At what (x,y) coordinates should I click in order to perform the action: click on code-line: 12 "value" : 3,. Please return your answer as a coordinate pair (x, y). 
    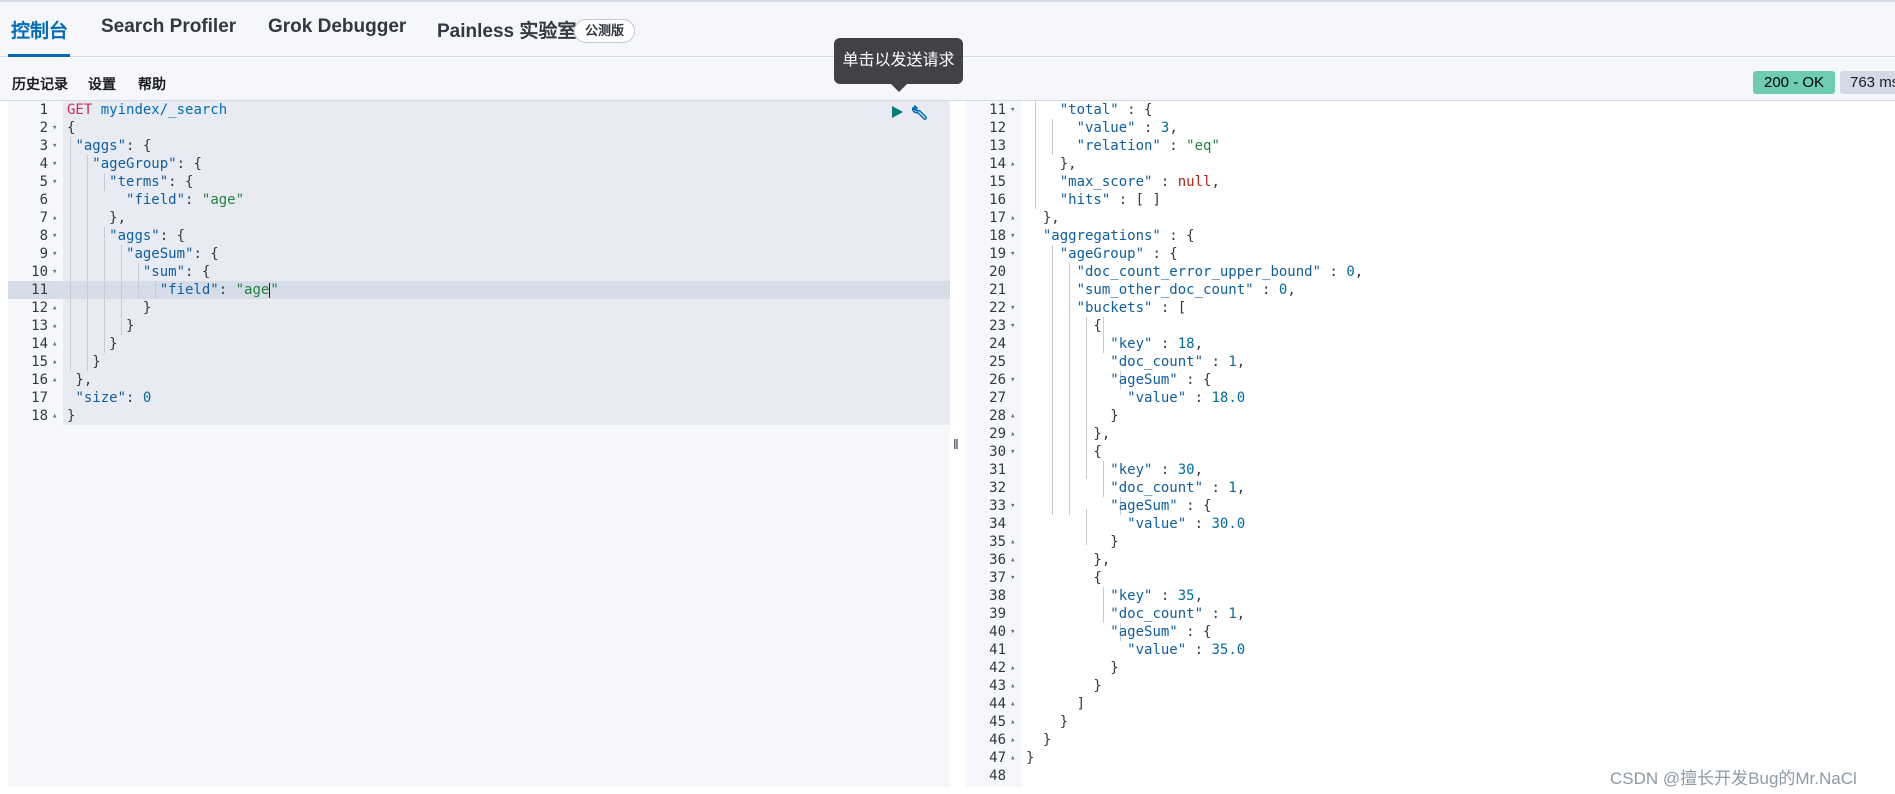
    Looking at the image, I should click on (1430, 128).